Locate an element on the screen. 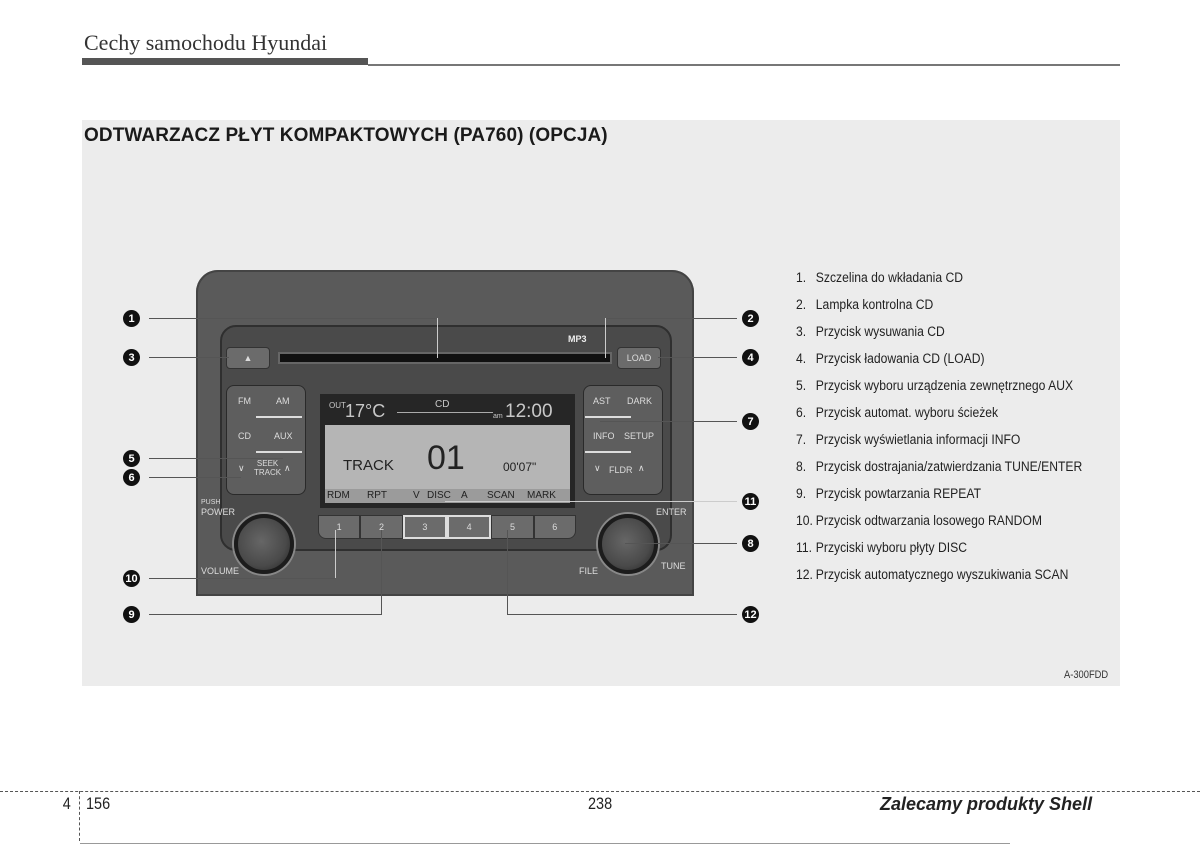 The width and height of the screenshot is (1200, 847). legend-number: 7. is located at coordinates (801, 439).